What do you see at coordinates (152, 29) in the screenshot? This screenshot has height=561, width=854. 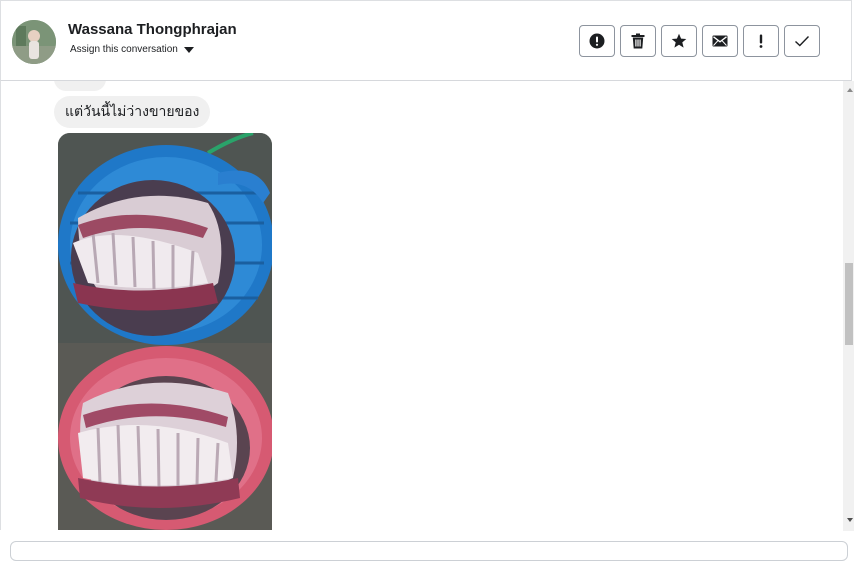 I see `contact-name: Wassana Thongphrajan` at bounding box center [152, 29].